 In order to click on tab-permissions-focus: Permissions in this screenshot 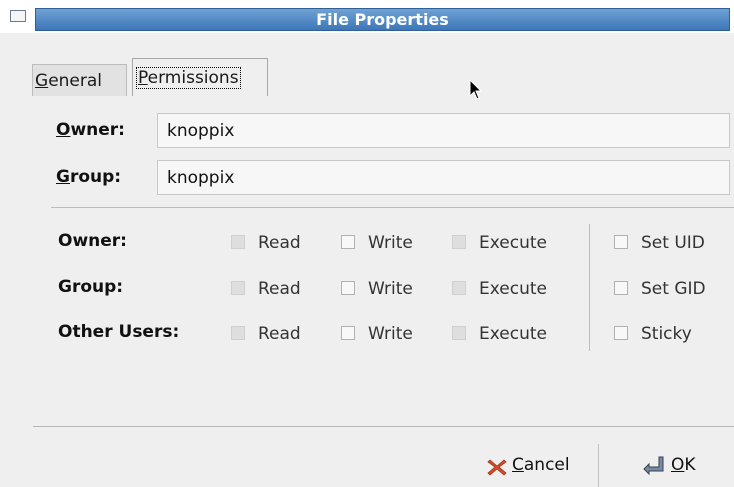, I will do `click(188, 78)`.